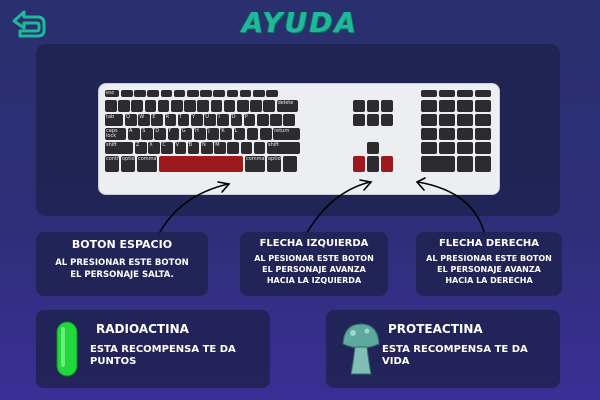  I want to click on key-tab: tab, so click(114, 120).